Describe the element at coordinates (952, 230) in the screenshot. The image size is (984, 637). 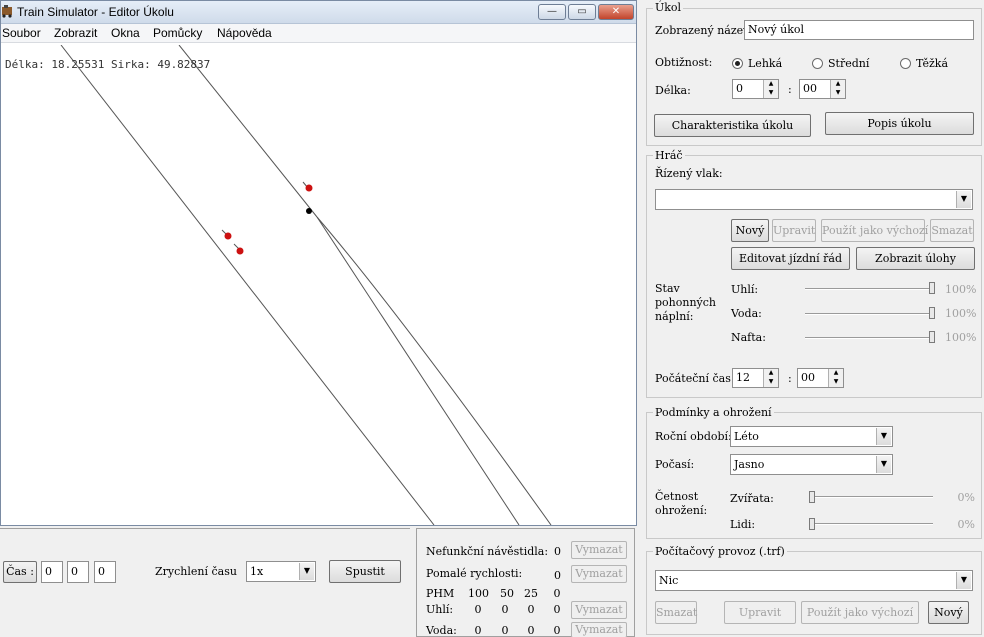
I see `delete-train-button: Smazat` at that location.